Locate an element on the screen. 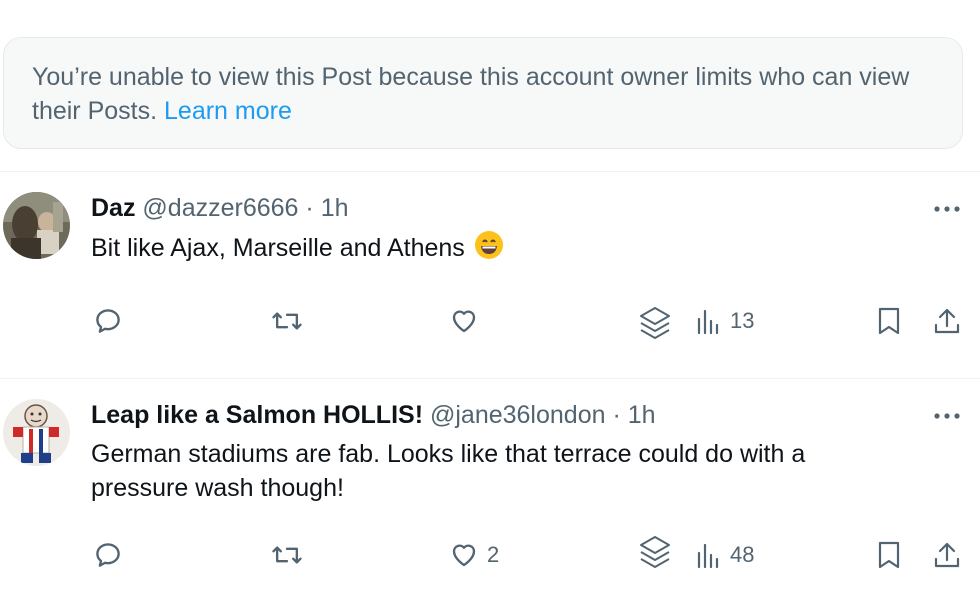 This screenshot has height=604, width=980. views-button: 13 is located at coordinates (725, 321).